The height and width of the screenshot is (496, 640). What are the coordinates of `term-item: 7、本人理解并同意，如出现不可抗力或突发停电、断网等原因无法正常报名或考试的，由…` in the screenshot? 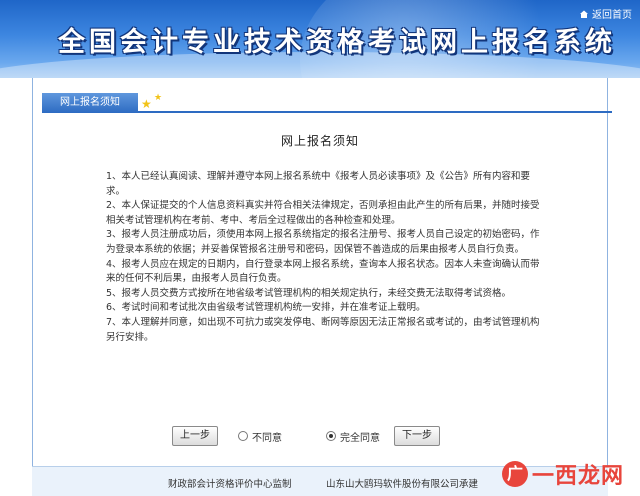 It's located at (323, 329).